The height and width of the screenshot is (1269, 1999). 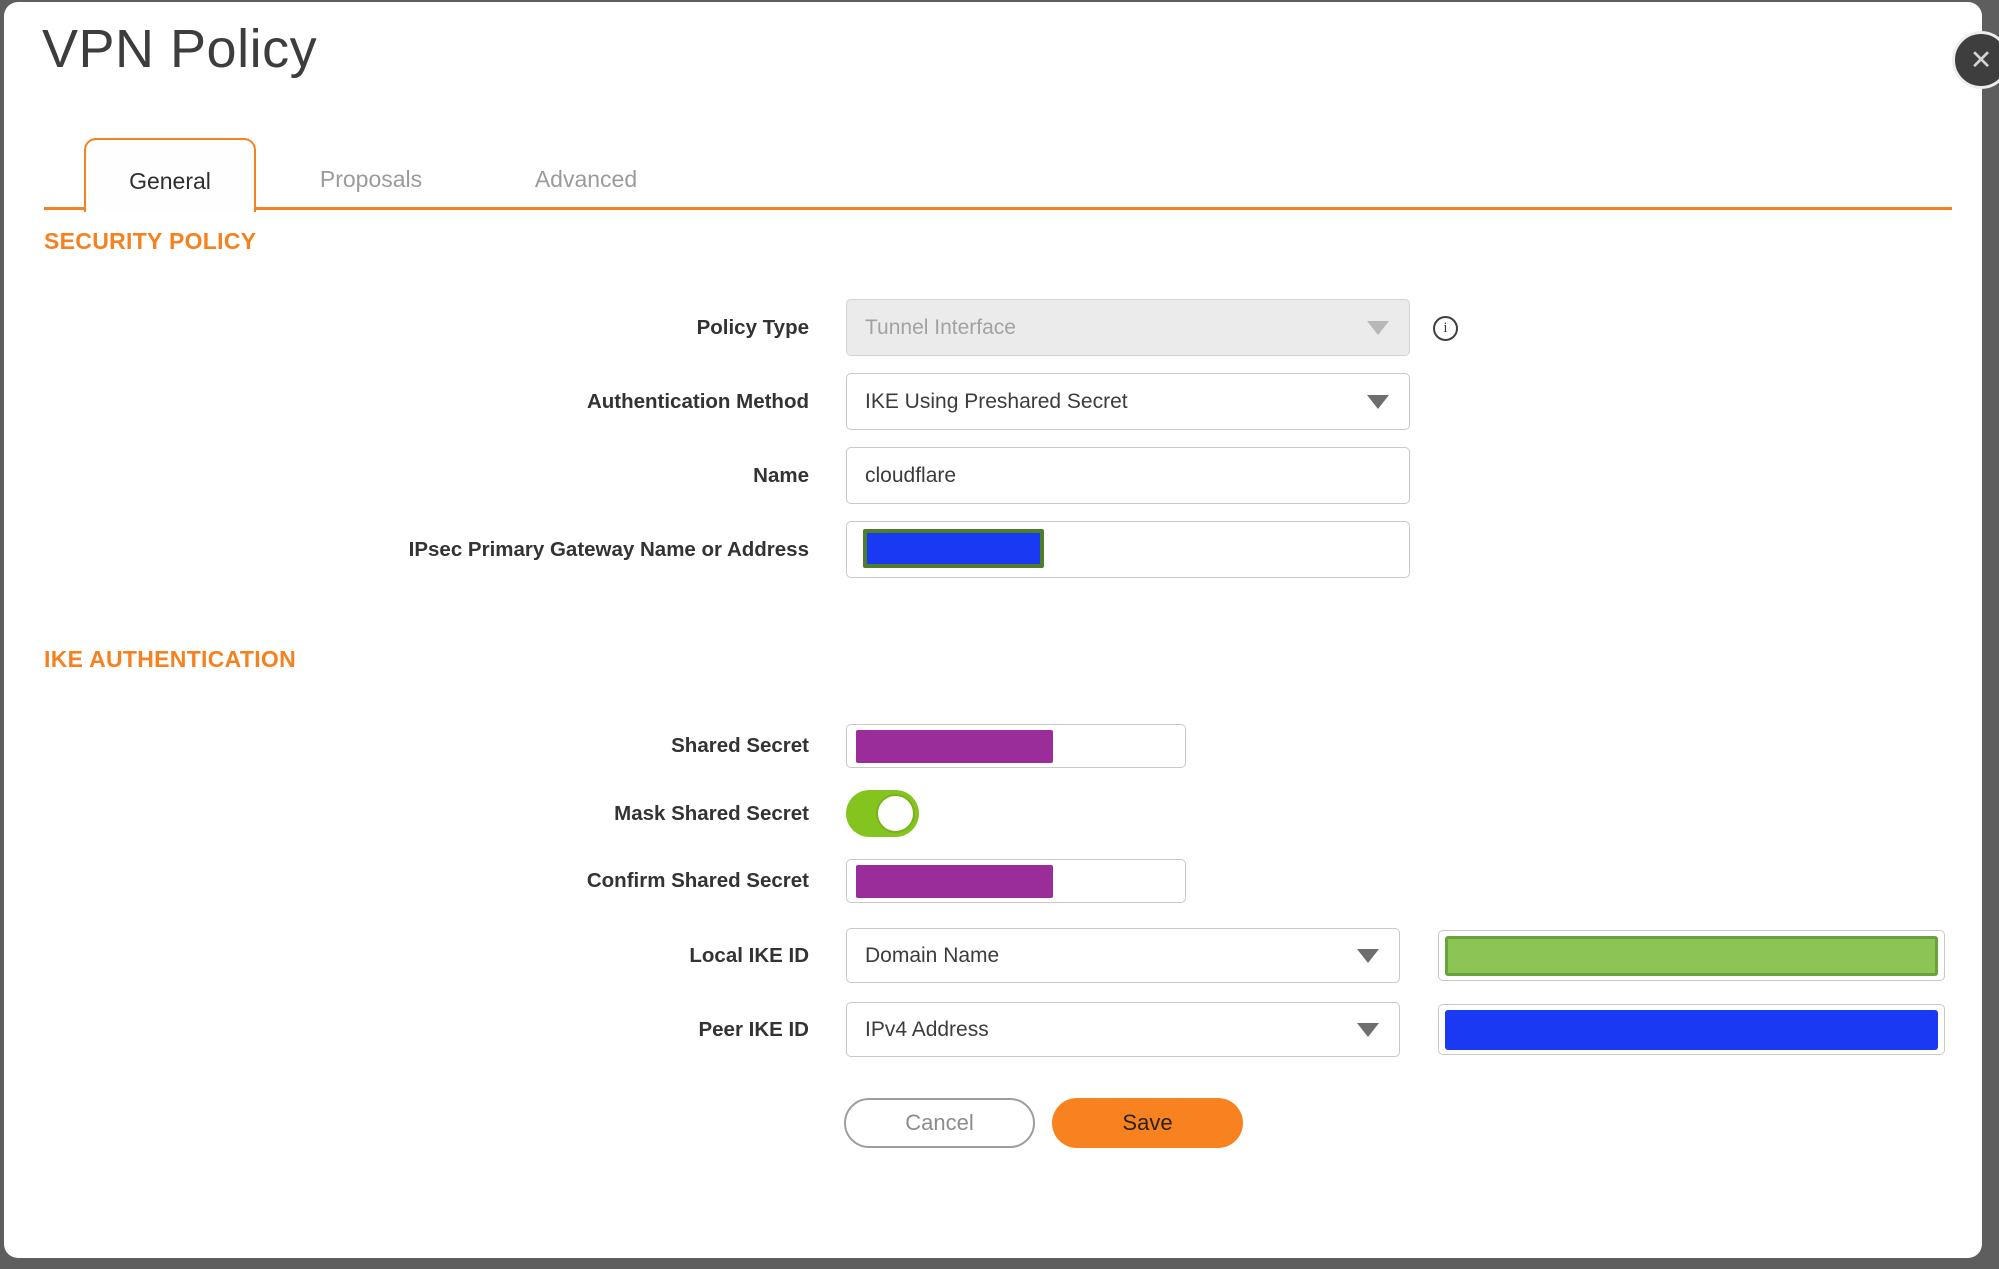 I want to click on mask-shared-secret-toggle, so click(x=882, y=813).